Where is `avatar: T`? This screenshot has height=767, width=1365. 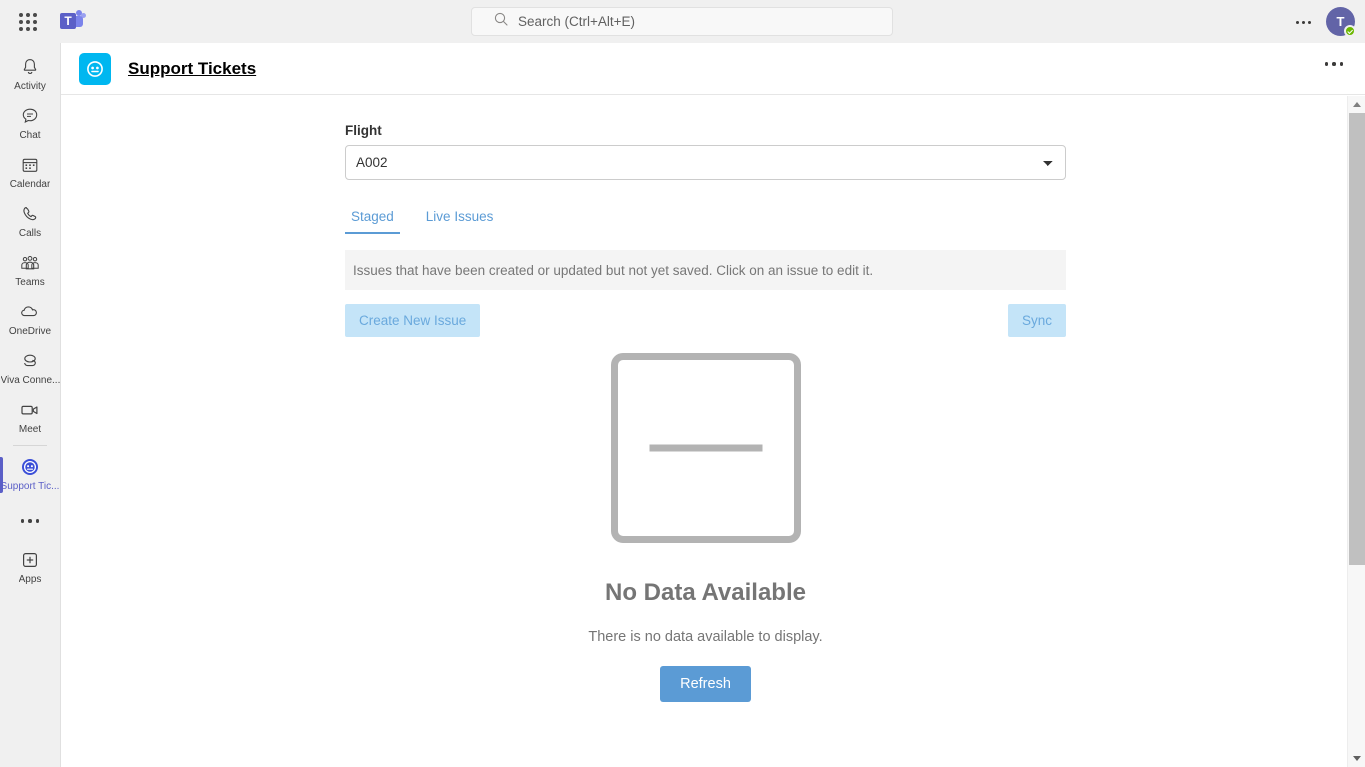
avatar: T is located at coordinates (1341, 22).